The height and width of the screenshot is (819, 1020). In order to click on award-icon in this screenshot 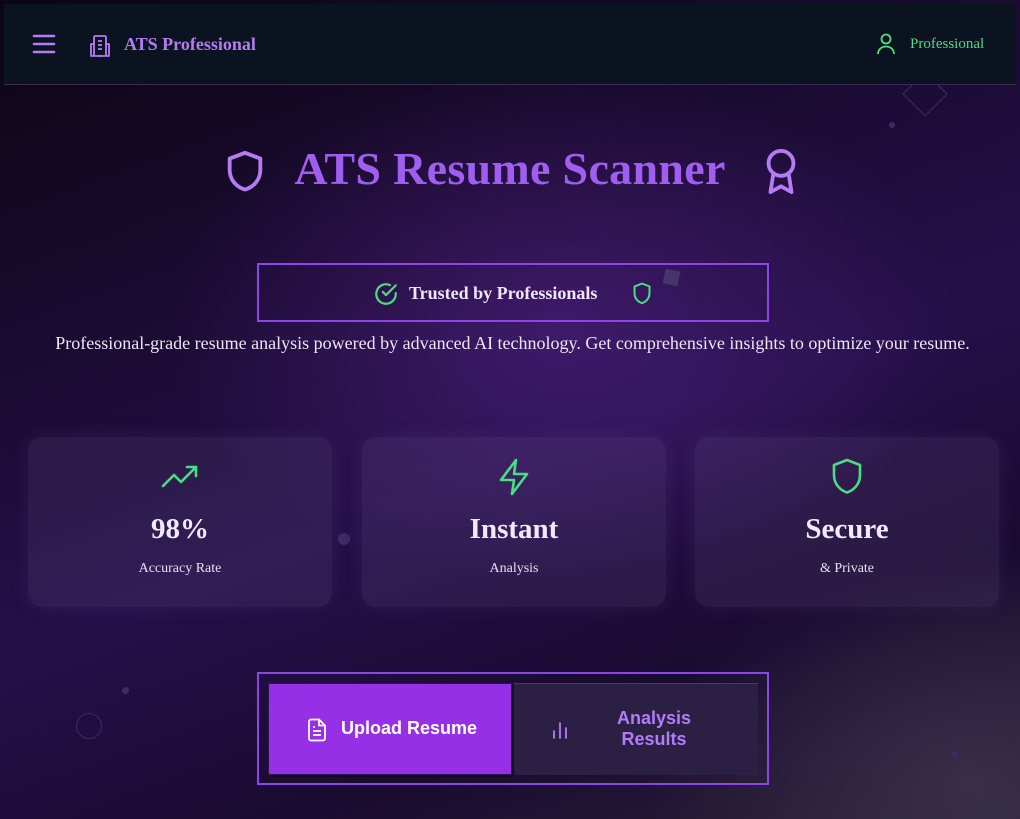, I will do `click(781, 171)`.